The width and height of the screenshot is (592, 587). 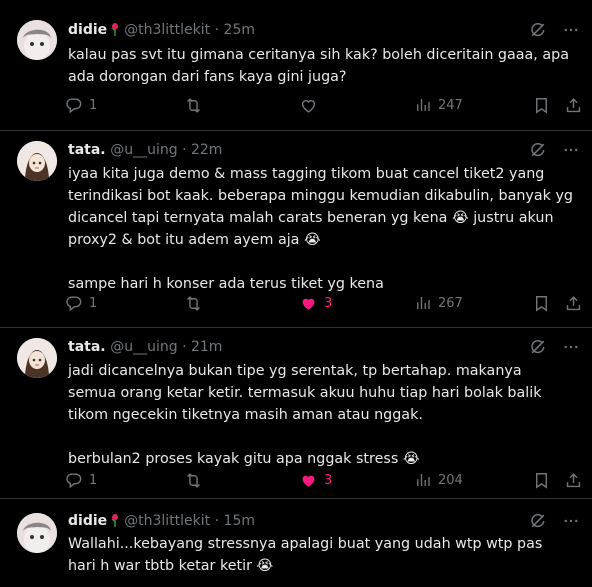 What do you see at coordinates (438, 303) in the screenshot?
I see `views-button: 267` at bounding box center [438, 303].